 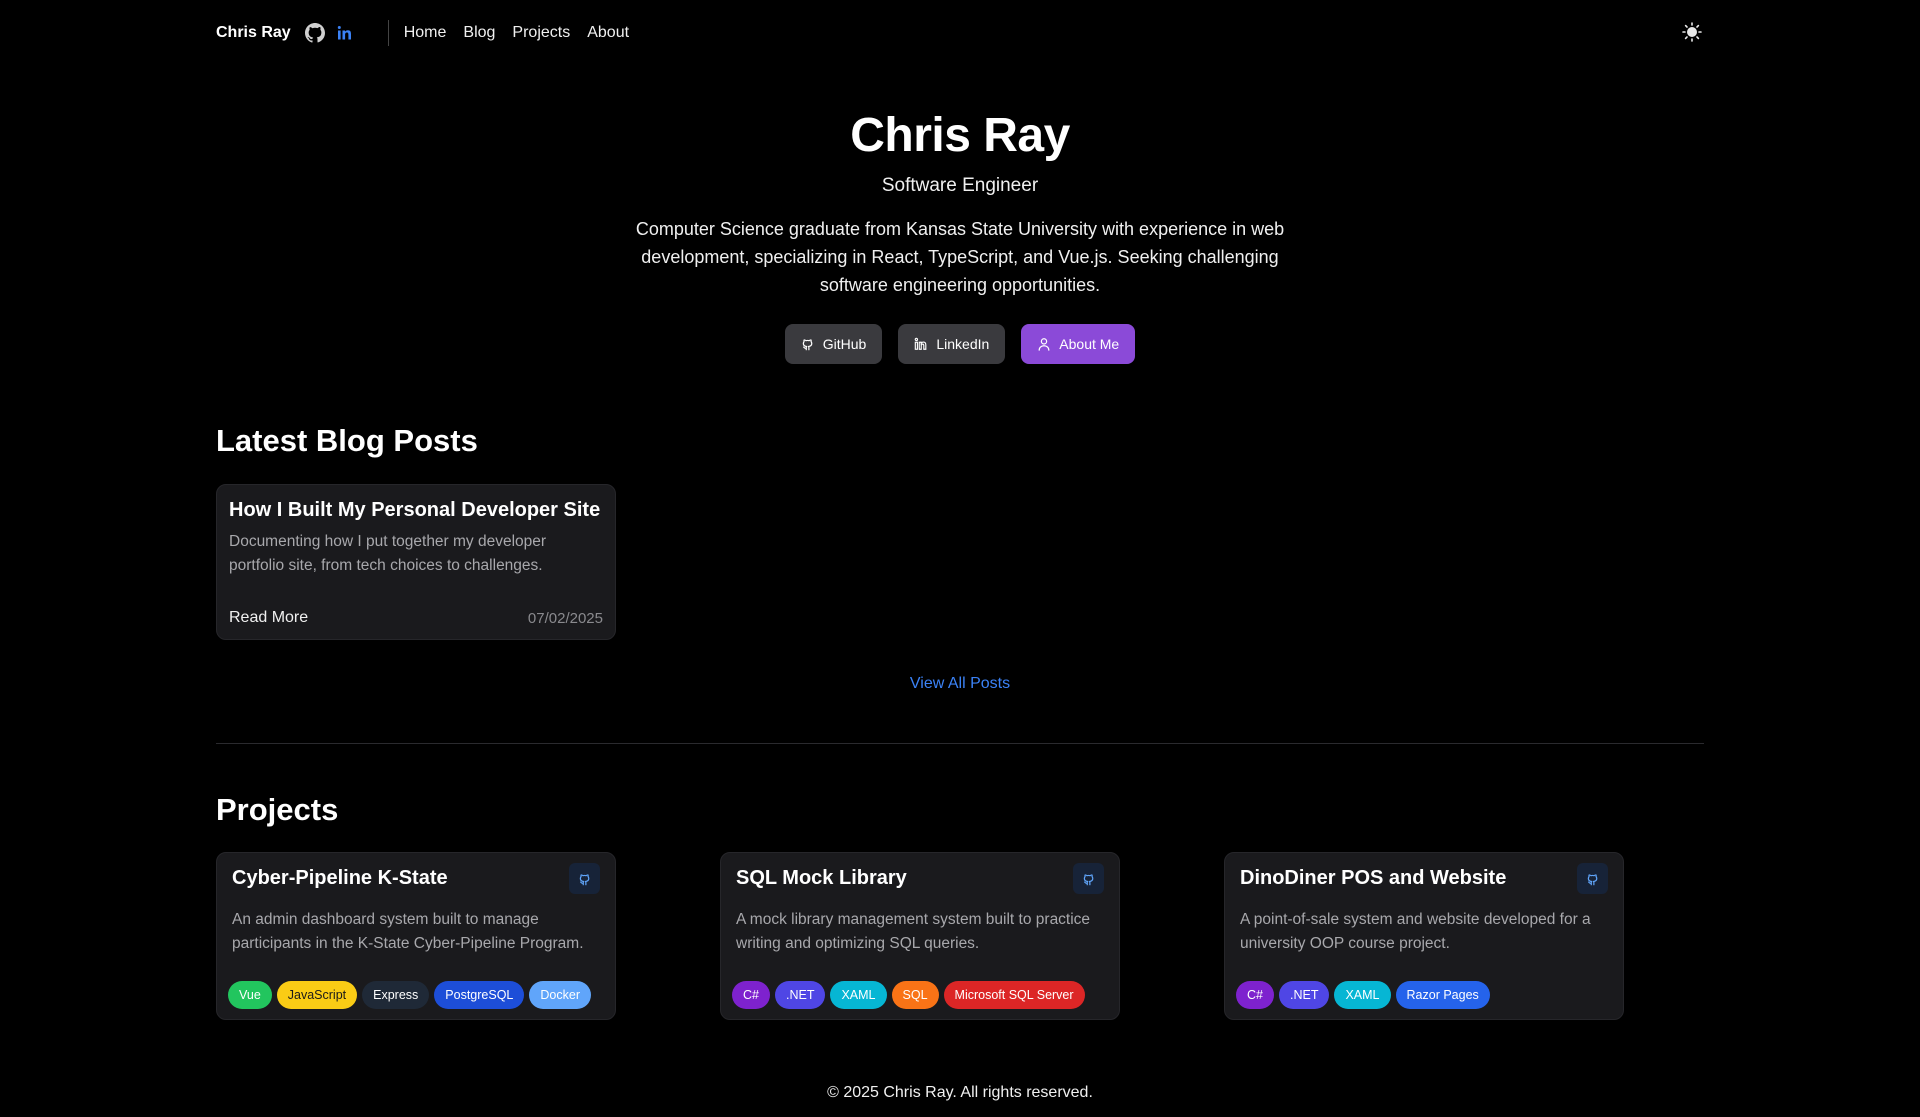 I want to click on project-title: DinoDiner POS and Website, so click(x=1425, y=878).